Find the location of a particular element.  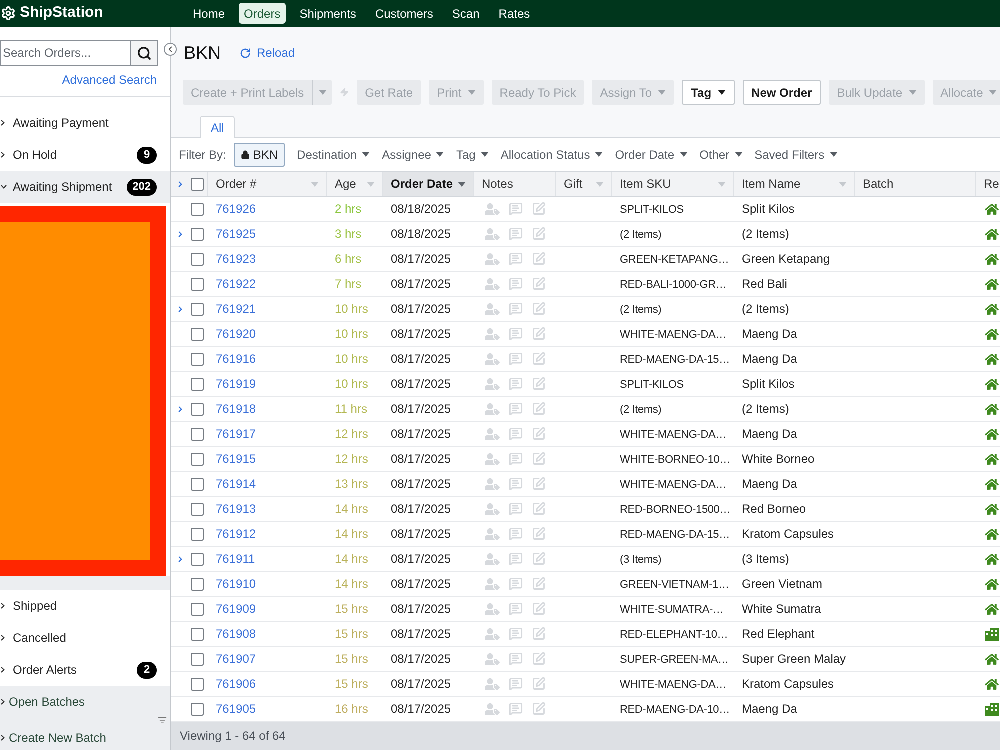

order-number-link: 761912 is located at coordinates (236, 534).